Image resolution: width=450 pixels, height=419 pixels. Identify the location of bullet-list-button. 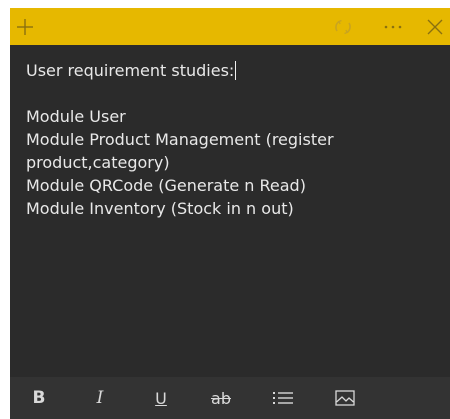
(283, 398).